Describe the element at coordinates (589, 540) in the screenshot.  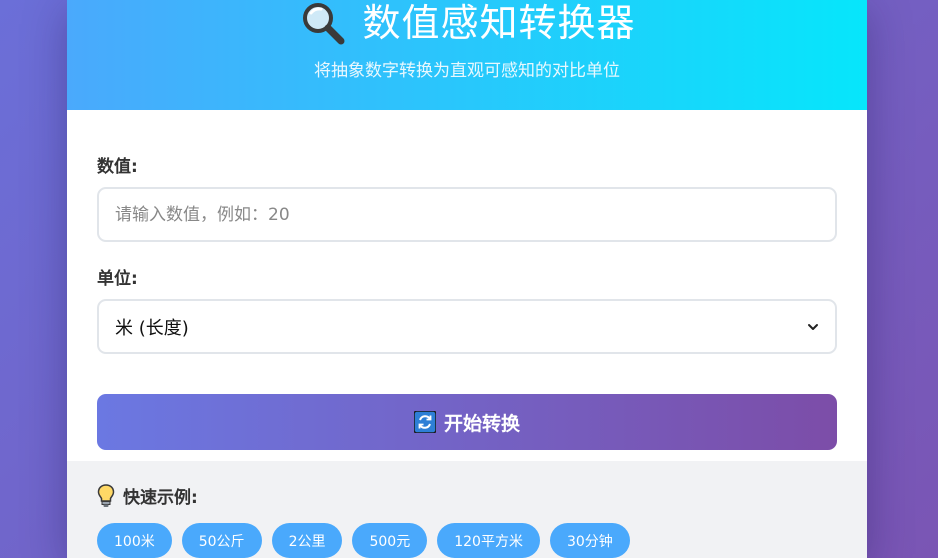
I see `example-chip: 30分钟` at that location.